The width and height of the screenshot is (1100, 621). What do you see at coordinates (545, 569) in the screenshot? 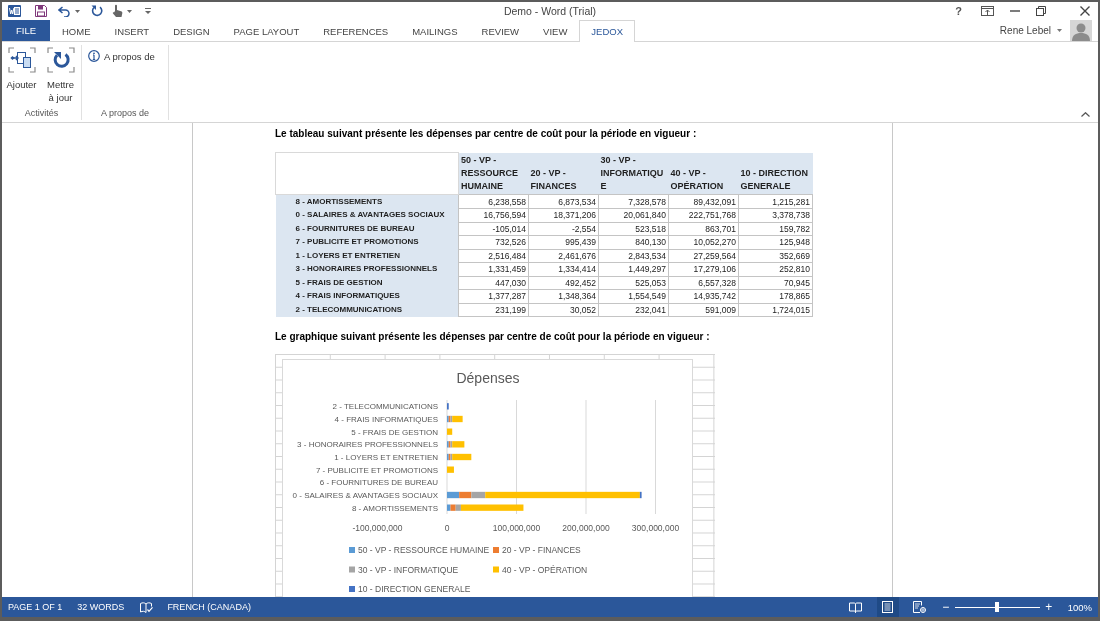
I see `legend-label: 40 - VP - OPÉRATION` at bounding box center [545, 569].